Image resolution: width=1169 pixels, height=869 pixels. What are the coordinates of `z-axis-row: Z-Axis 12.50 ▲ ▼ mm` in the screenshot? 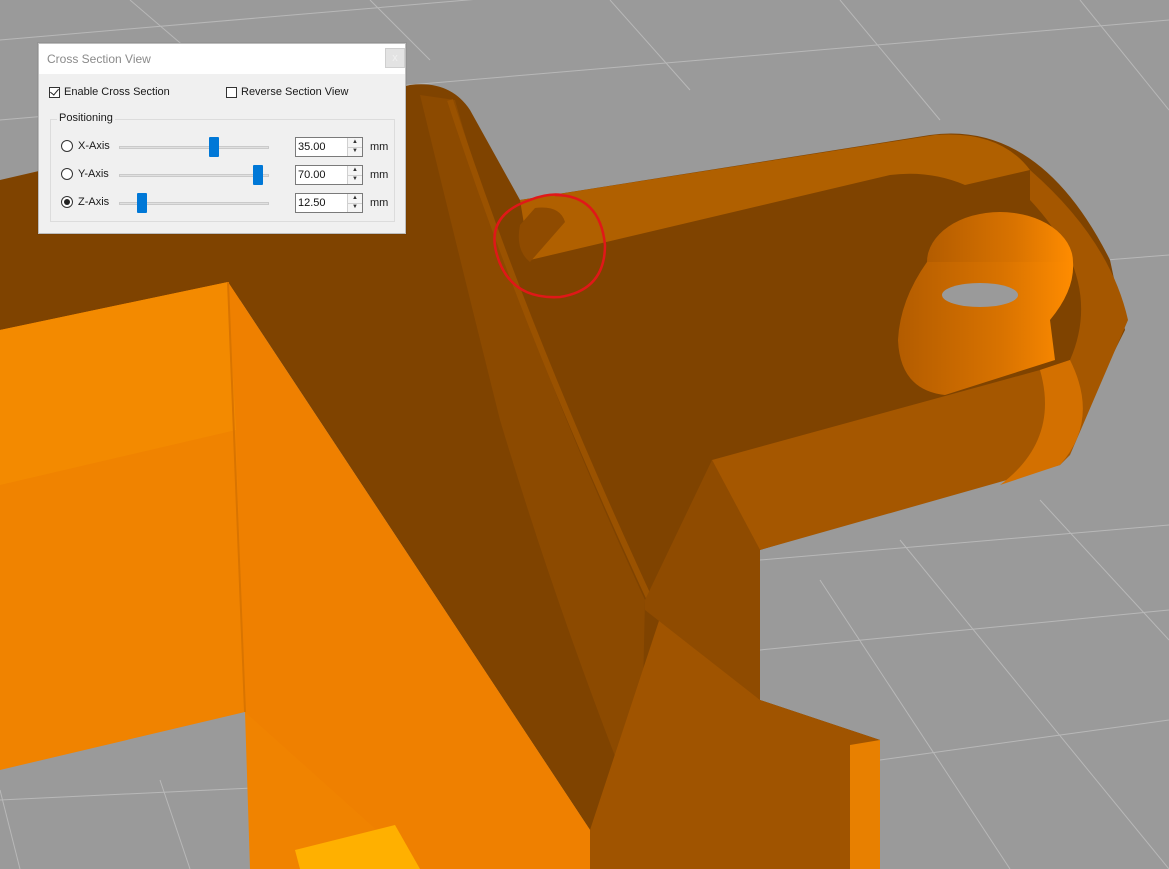 It's located at (223, 203).